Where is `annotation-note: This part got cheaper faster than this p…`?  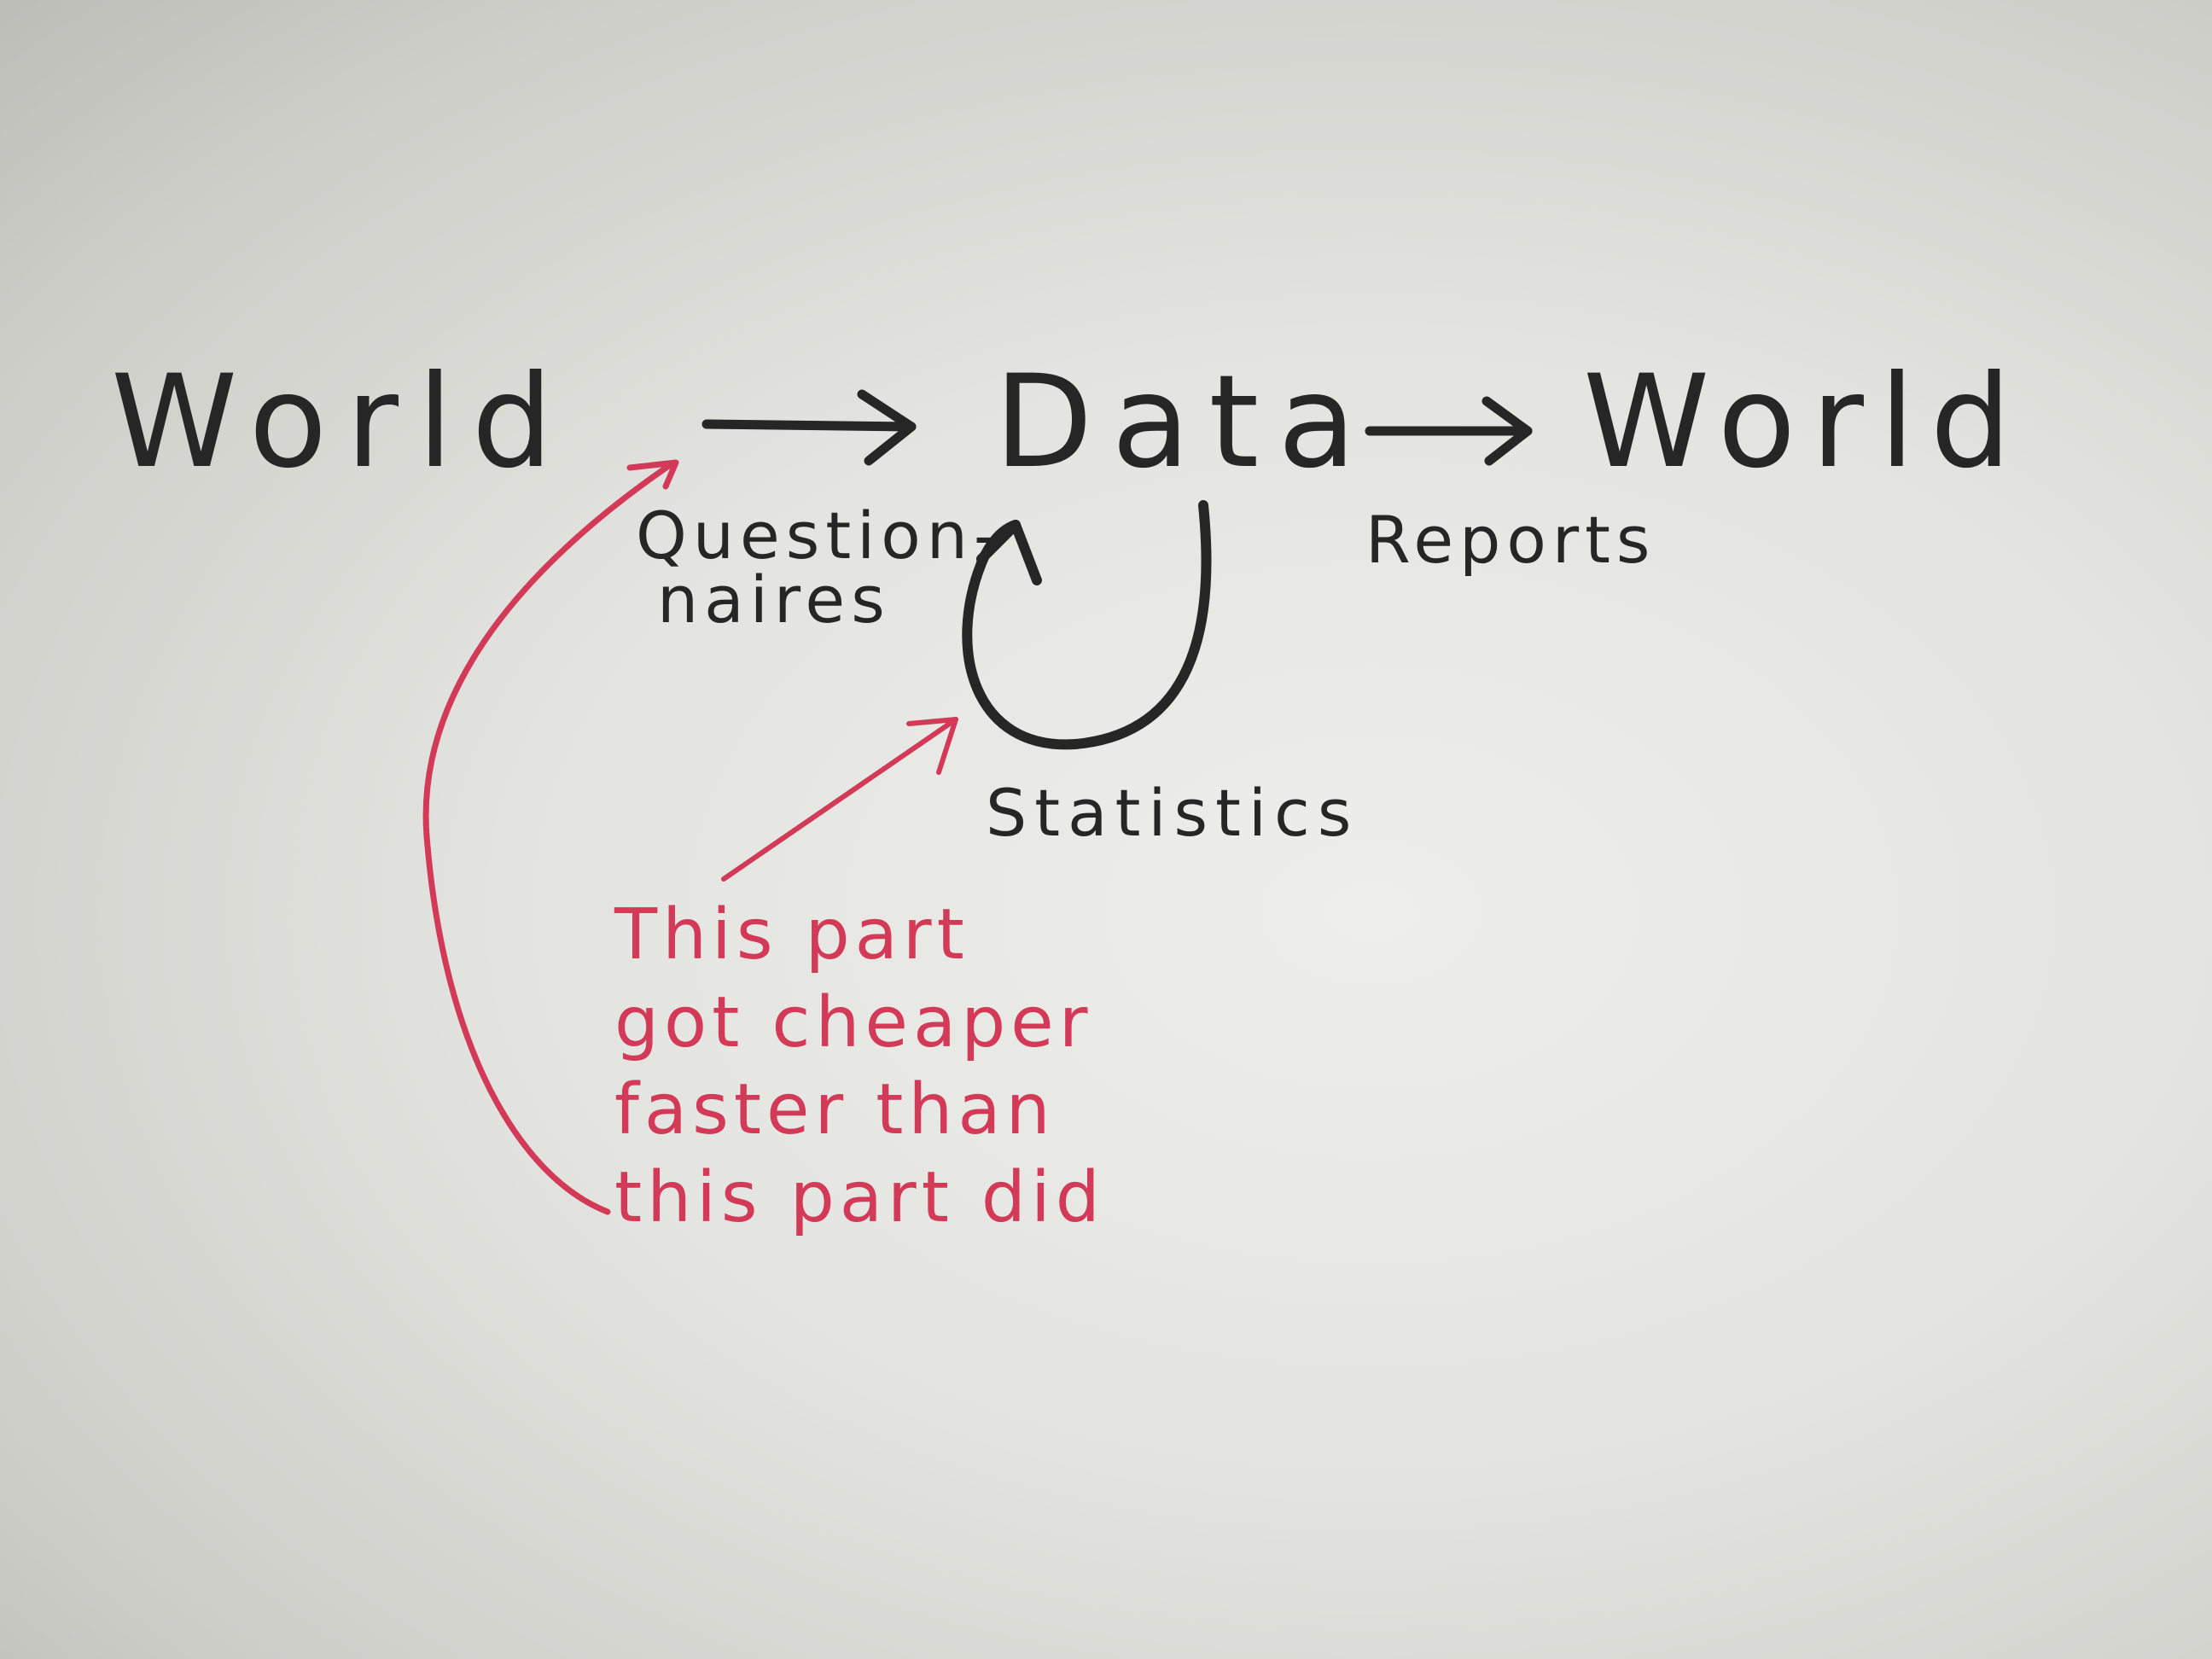 annotation-note: This part got cheaper faster than this p… is located at coordinates (859, 1067).